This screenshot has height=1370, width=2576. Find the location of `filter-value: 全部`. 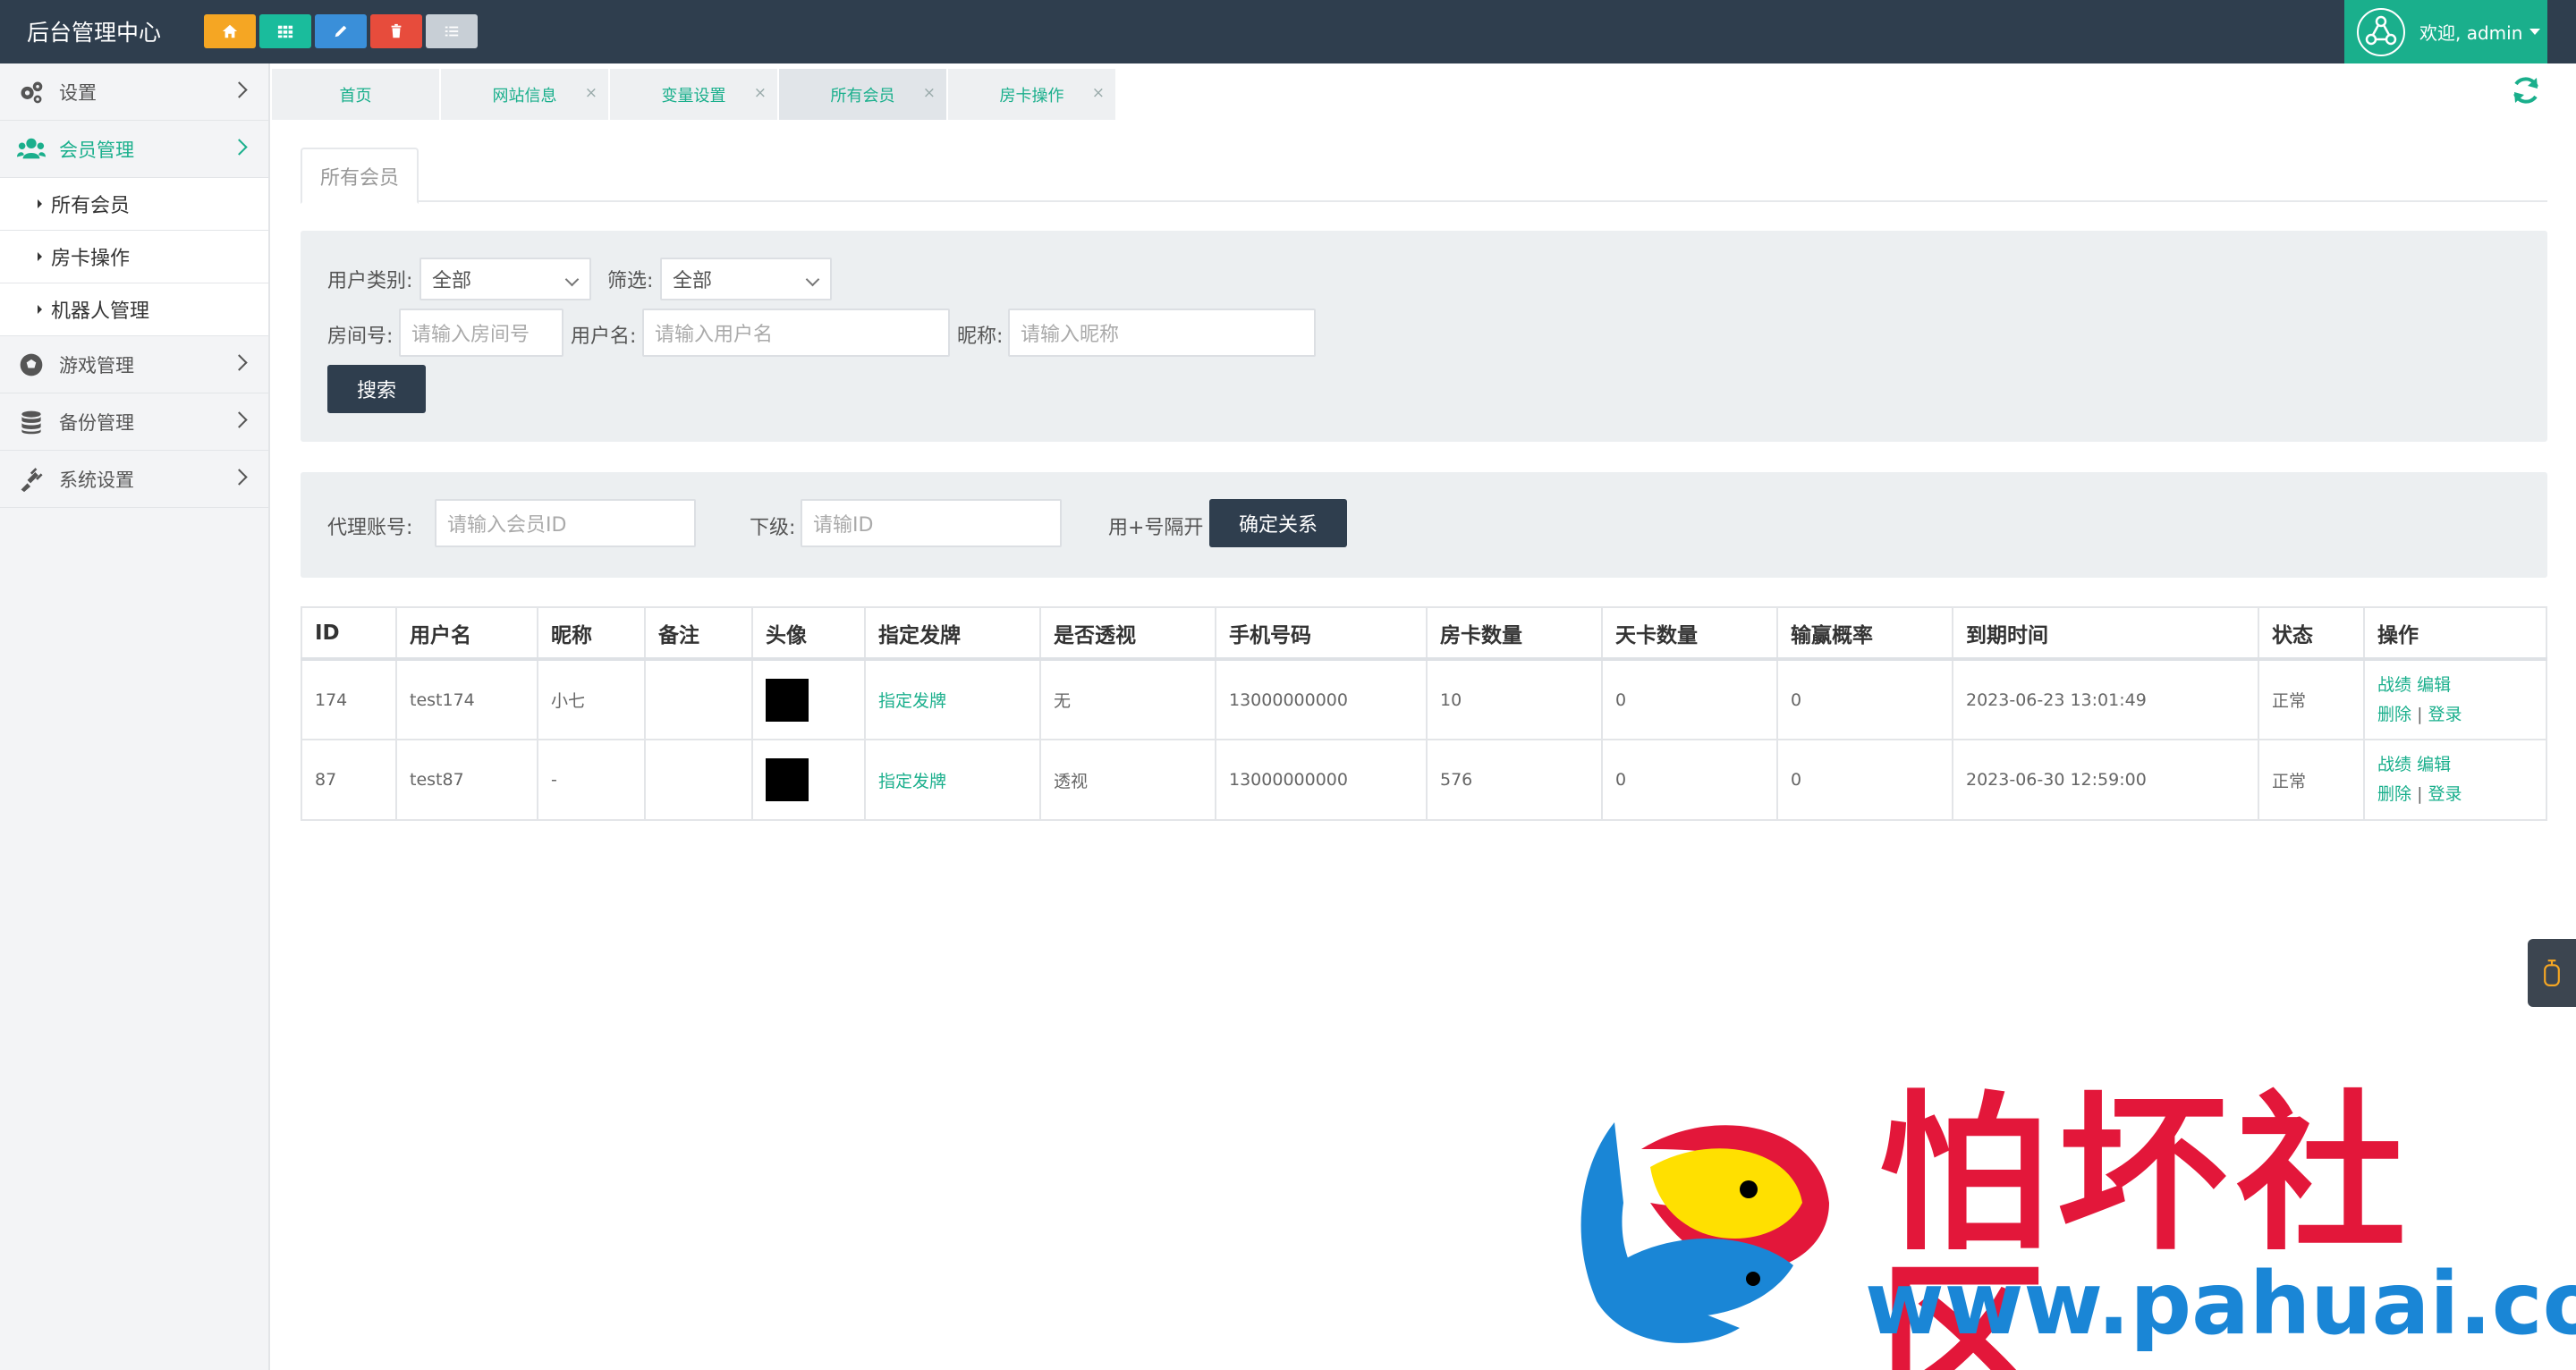

filter-value: 全部 is located at coordinates (693, 281).